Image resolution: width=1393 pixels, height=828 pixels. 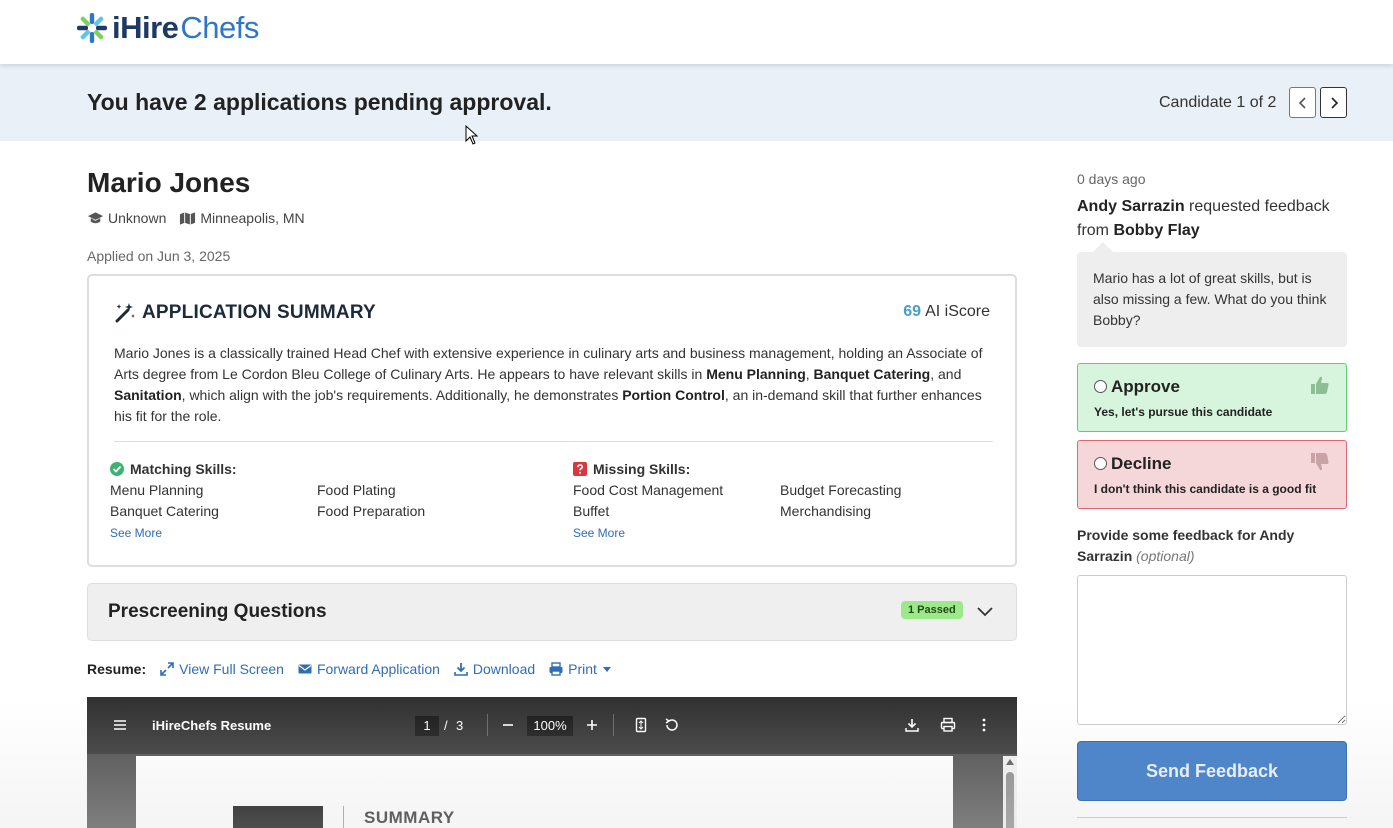 I want to click on requester-name: Andy Sarrazin, so click(x=1131, y=206).